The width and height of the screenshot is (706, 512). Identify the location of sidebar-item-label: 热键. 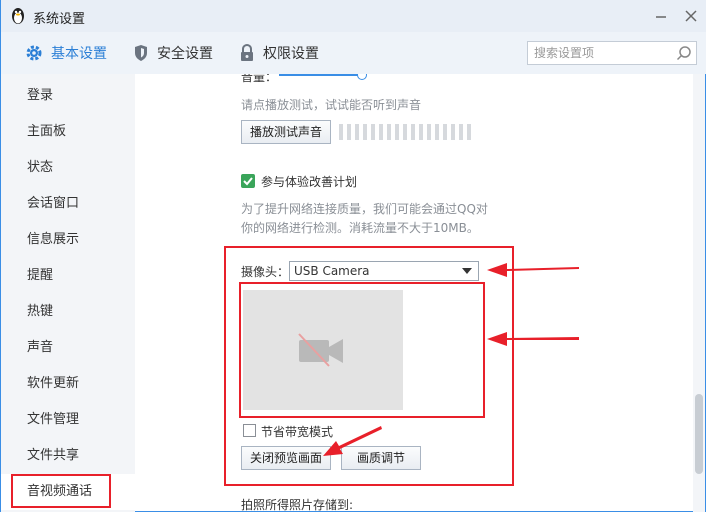
(40, 311).